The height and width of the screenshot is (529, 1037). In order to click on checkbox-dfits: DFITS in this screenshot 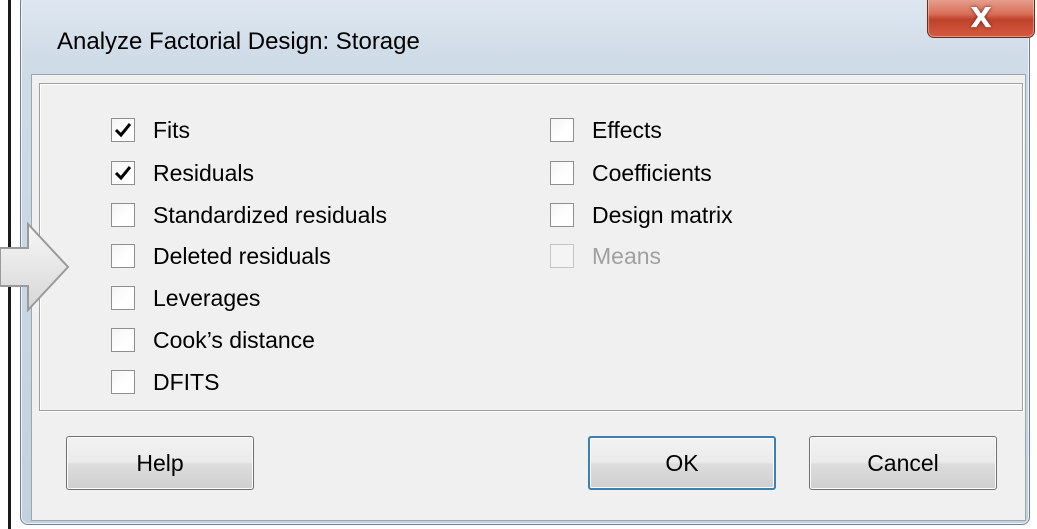, I will do `click(165, 382)`.